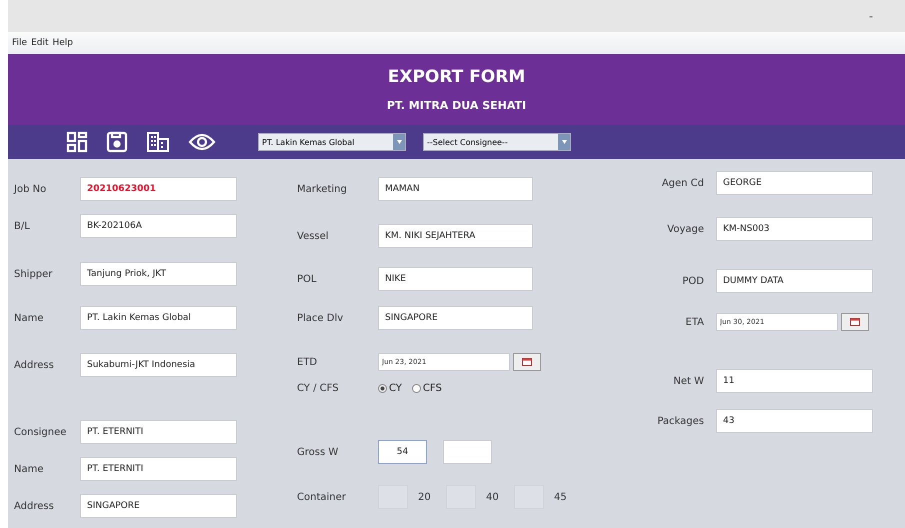 The width and height of the screenshot is (905, 528). I want to click on text-field: Tanjung Priok, JKT, so click(158, 274).